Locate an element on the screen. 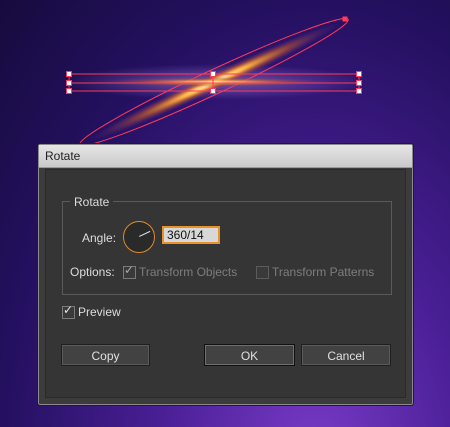 The height and width of the screenshot is (427, 450). handle-bottom-right is located at coordinates (359, 91).